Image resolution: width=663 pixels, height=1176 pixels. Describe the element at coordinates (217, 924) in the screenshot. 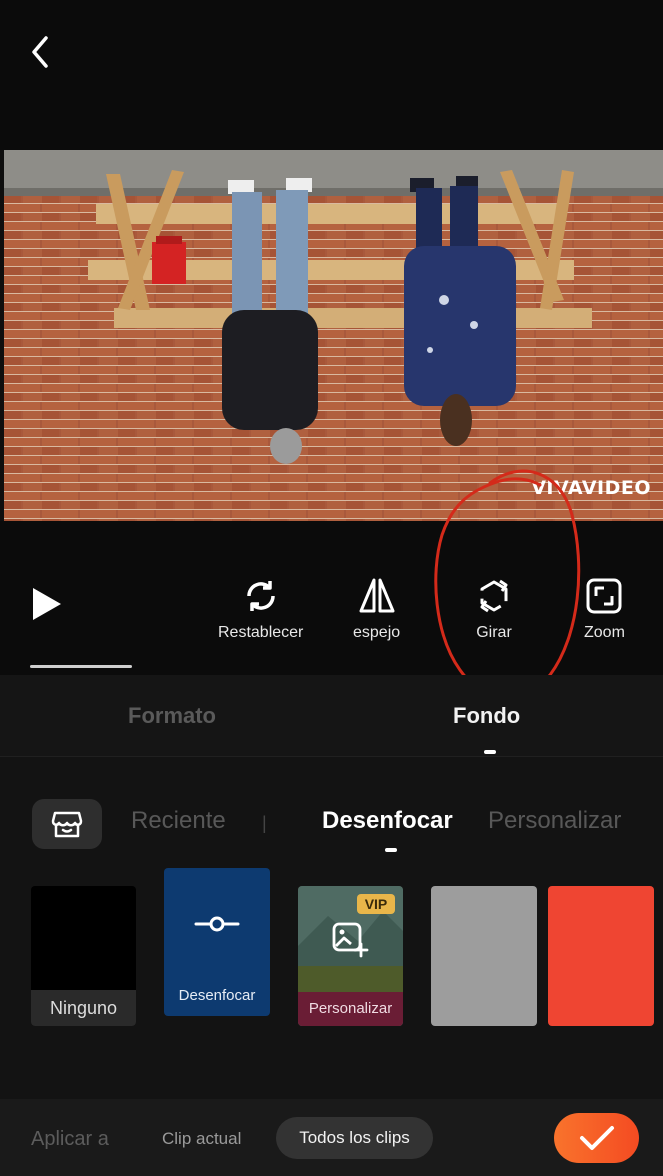

I see `blur-slider-icon` at that location.